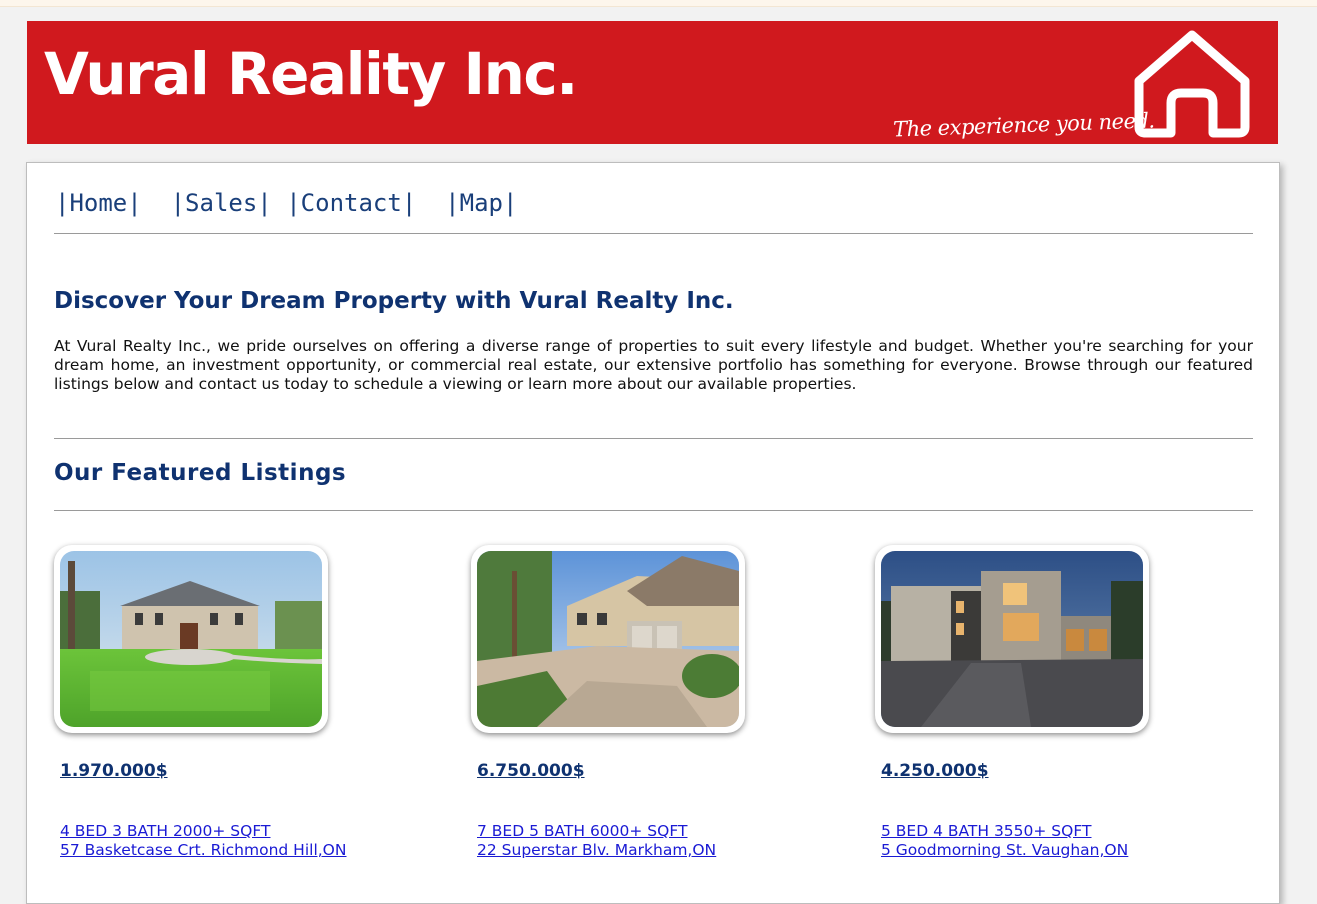 Image resolution: width=1317 pixels, height=904 pixels. I want to click on listing-address-link: 5 Goodmorning St. Vaughan,ON, so click(1004, 850).